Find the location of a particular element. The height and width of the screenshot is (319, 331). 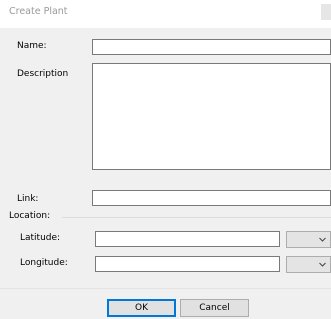

name-label: Name: is located at coordinates (32, 46).